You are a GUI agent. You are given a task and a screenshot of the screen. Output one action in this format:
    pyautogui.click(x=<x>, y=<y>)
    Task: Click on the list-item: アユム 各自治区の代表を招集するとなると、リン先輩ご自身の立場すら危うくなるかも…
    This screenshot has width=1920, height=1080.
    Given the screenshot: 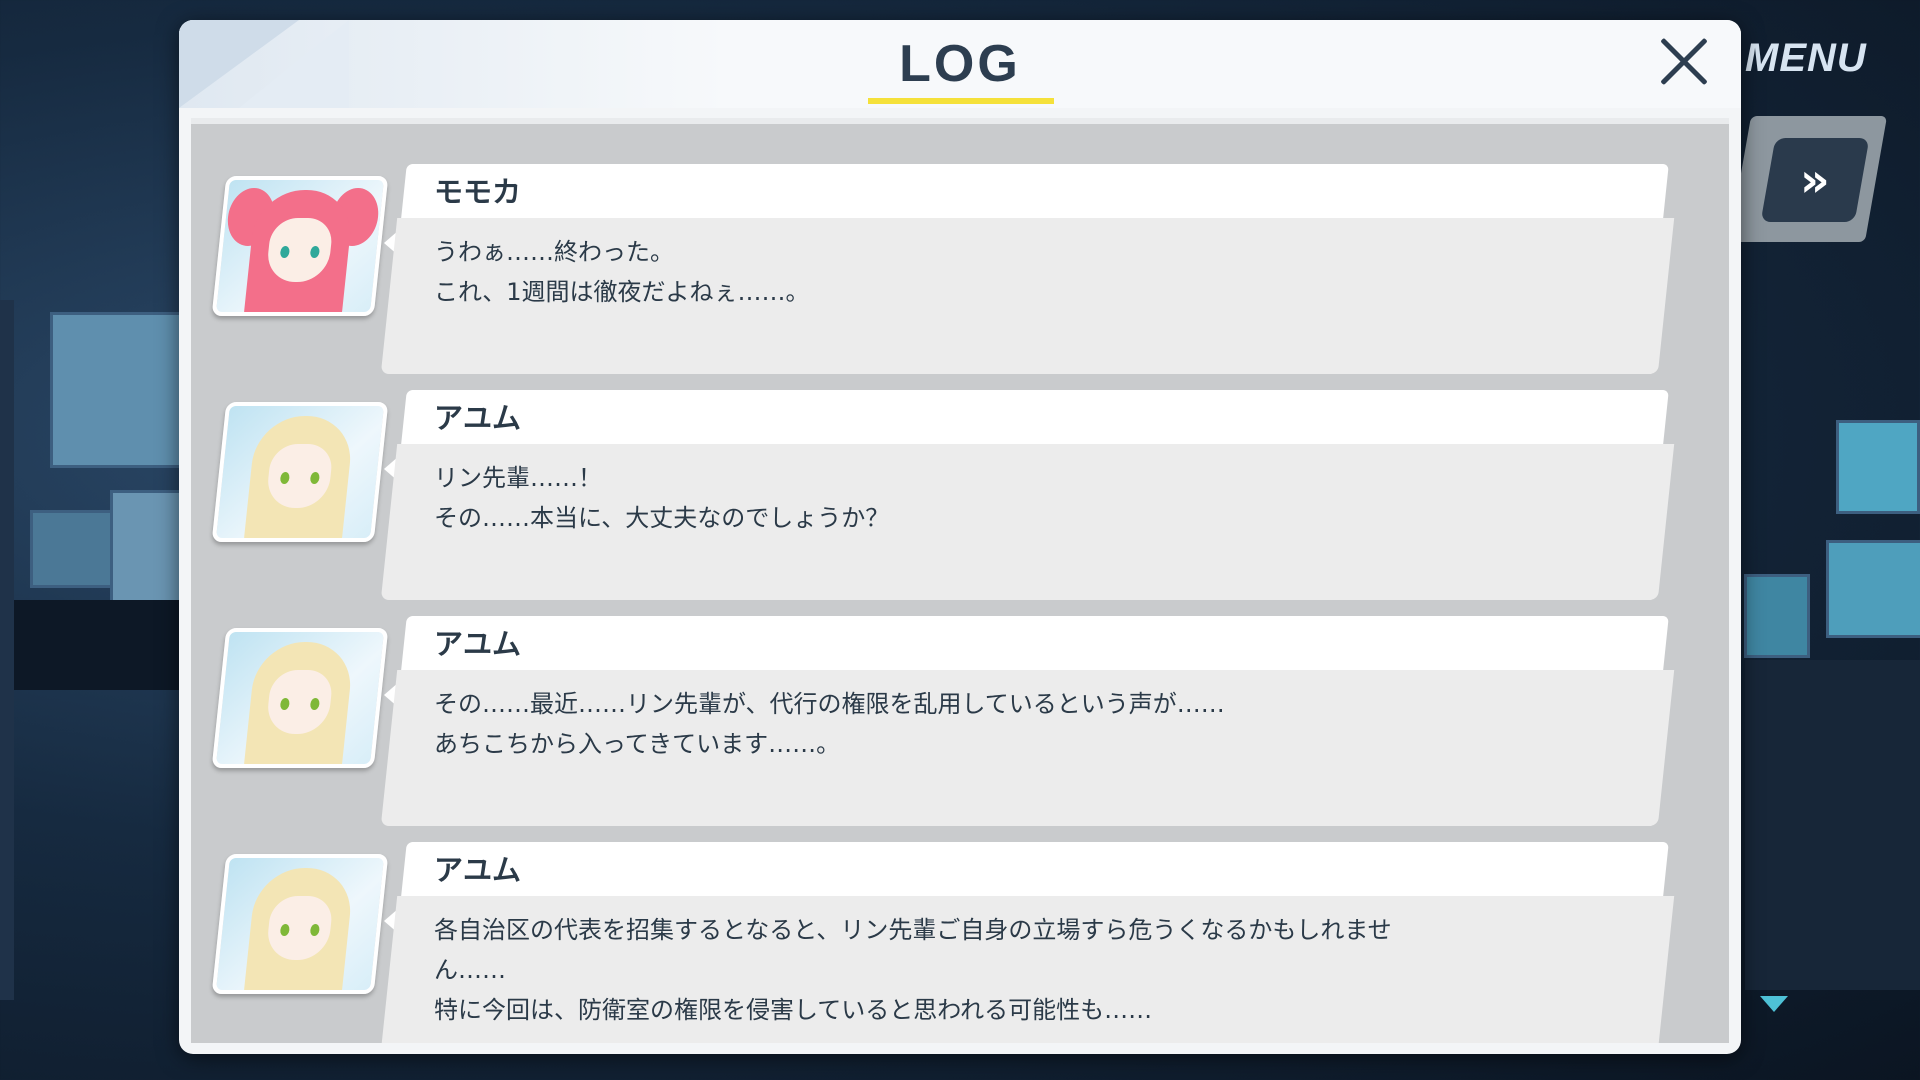 What is the action you would take?
    pyautogui.click(x=960, y=942)
    